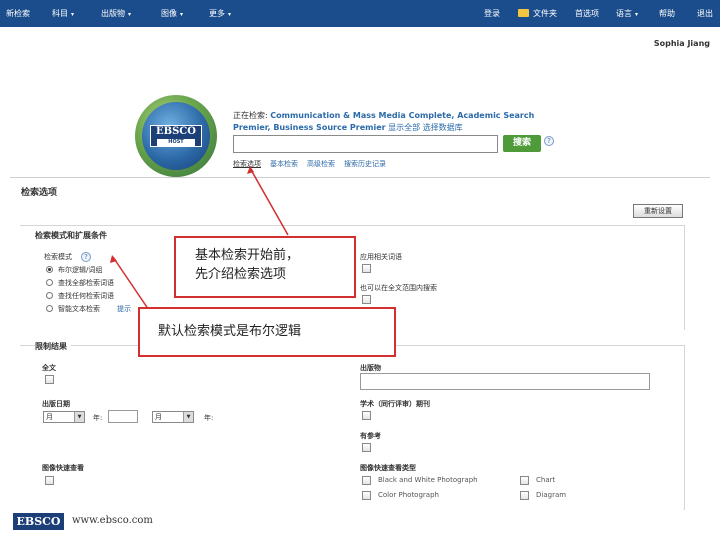 This screenshot has width=720, height=540. I want to click on callout-line-1: 基本检索开始前，, so click(247, 255).